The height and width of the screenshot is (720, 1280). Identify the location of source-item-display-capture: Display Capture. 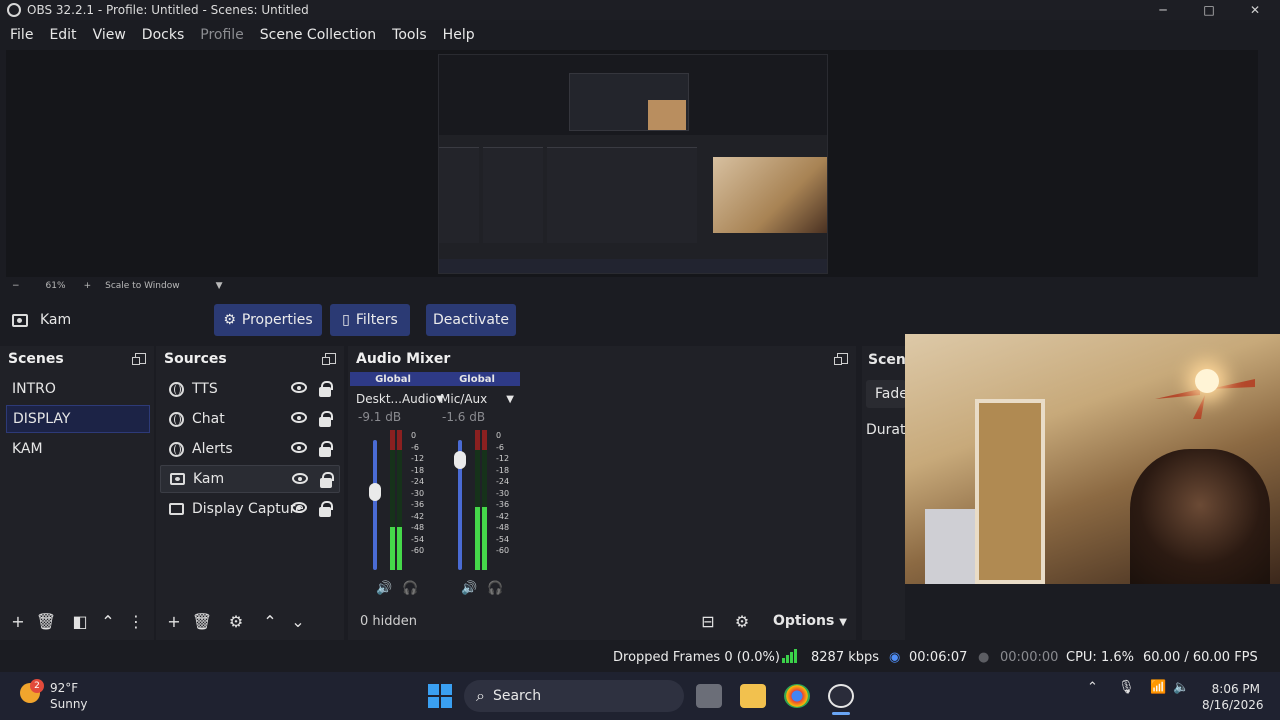
(250, 509).